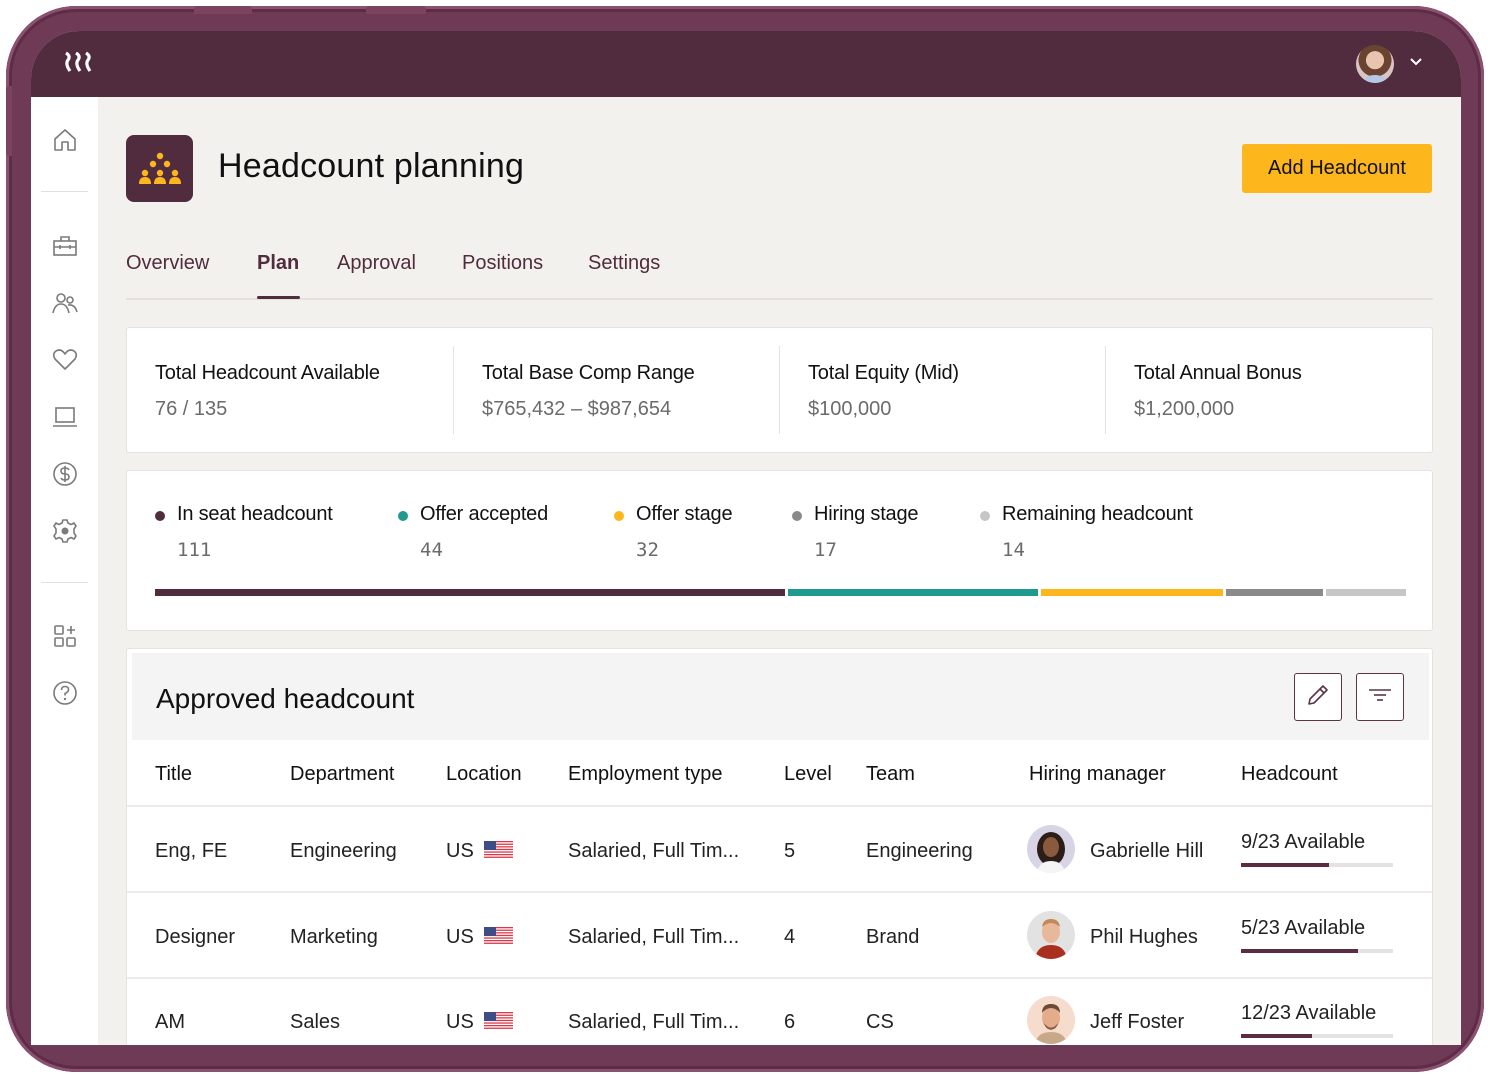 This screenshot has width=1488, height=1074. What do you see at coordinates (342, 774) in the screenshot?
I see `column-header-department: Department` at bounding box center [342, 774].